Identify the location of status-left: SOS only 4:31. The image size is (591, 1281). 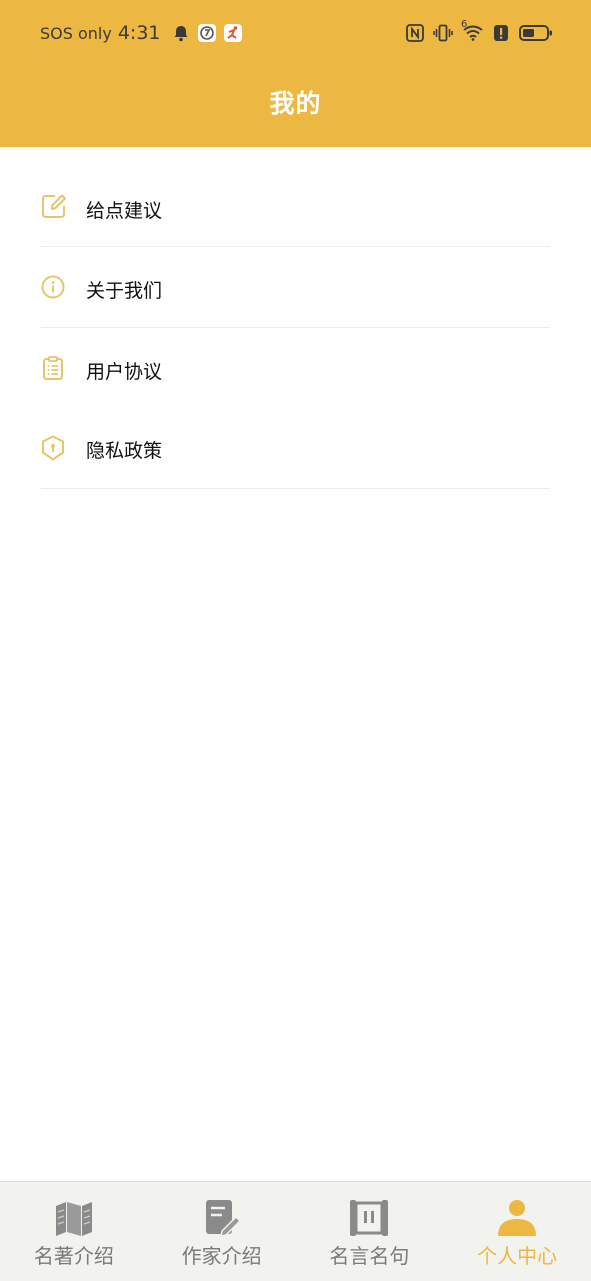
(141, 33).